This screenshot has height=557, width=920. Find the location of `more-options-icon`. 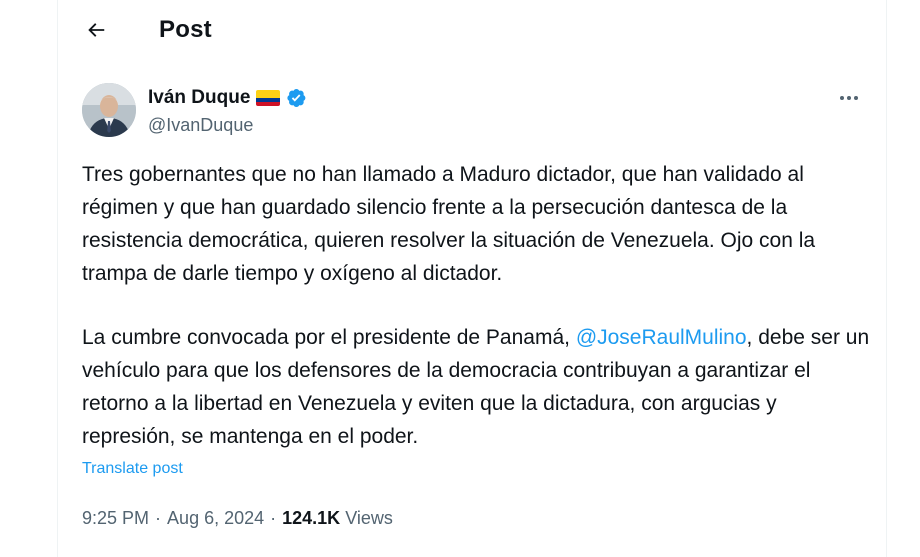

more-options-icon is located at coordinates (849, 98).